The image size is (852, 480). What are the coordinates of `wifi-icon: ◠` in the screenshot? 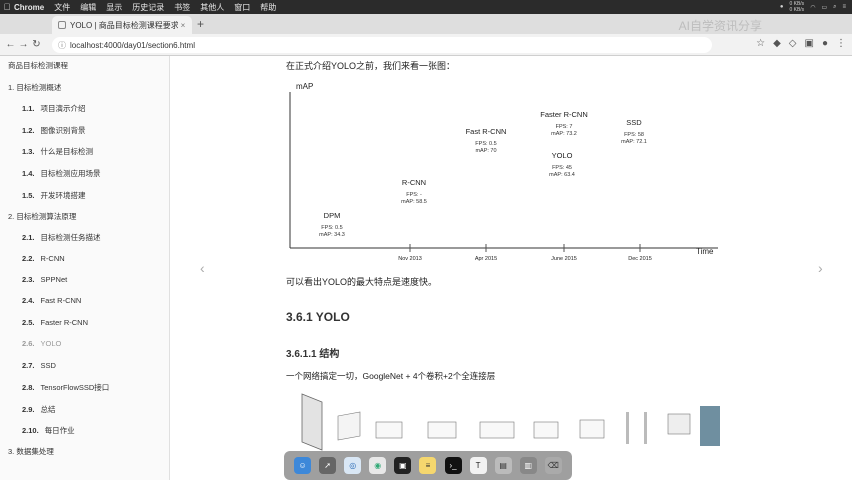 It's located at (812, 7).